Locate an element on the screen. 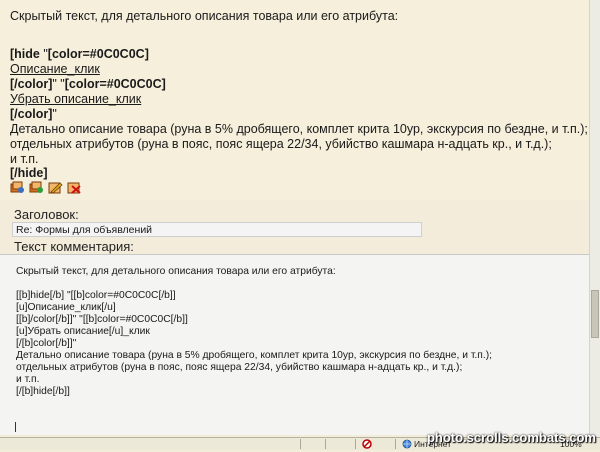  comment-line: [/[b]color[/b]]" is located at coordinates (46, 343).